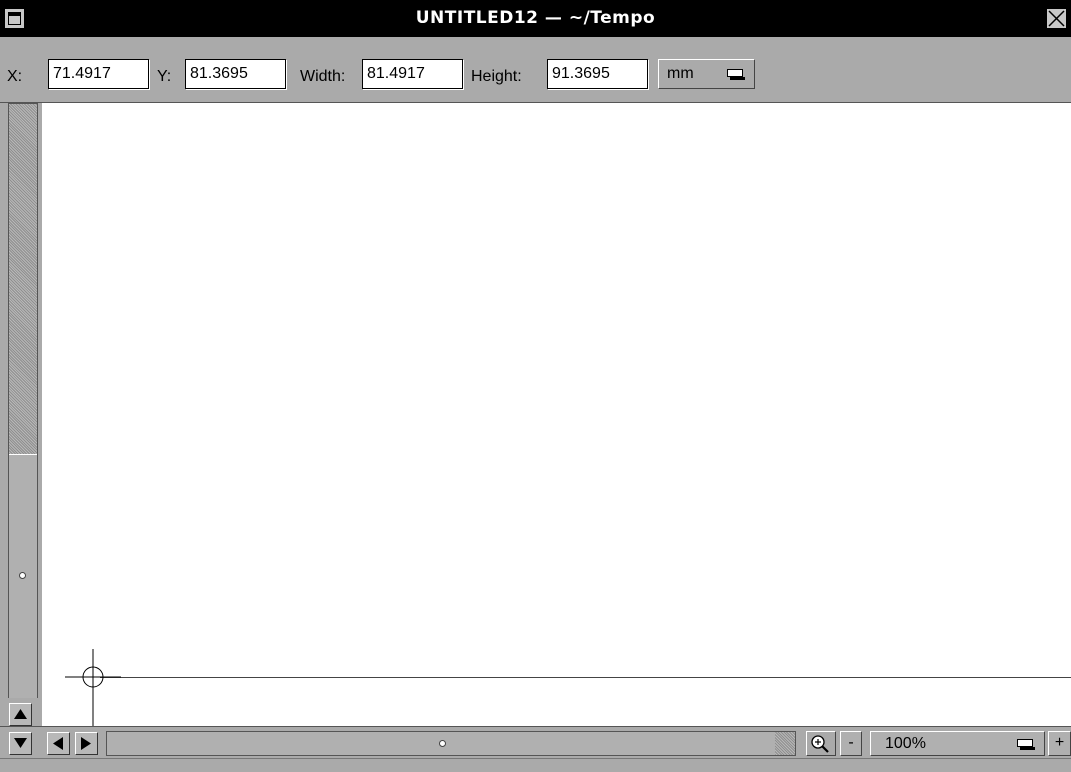 The height and width of the screenshot is (772, 1071). I want to click on vertical-scrollbar, so click(23, 400).